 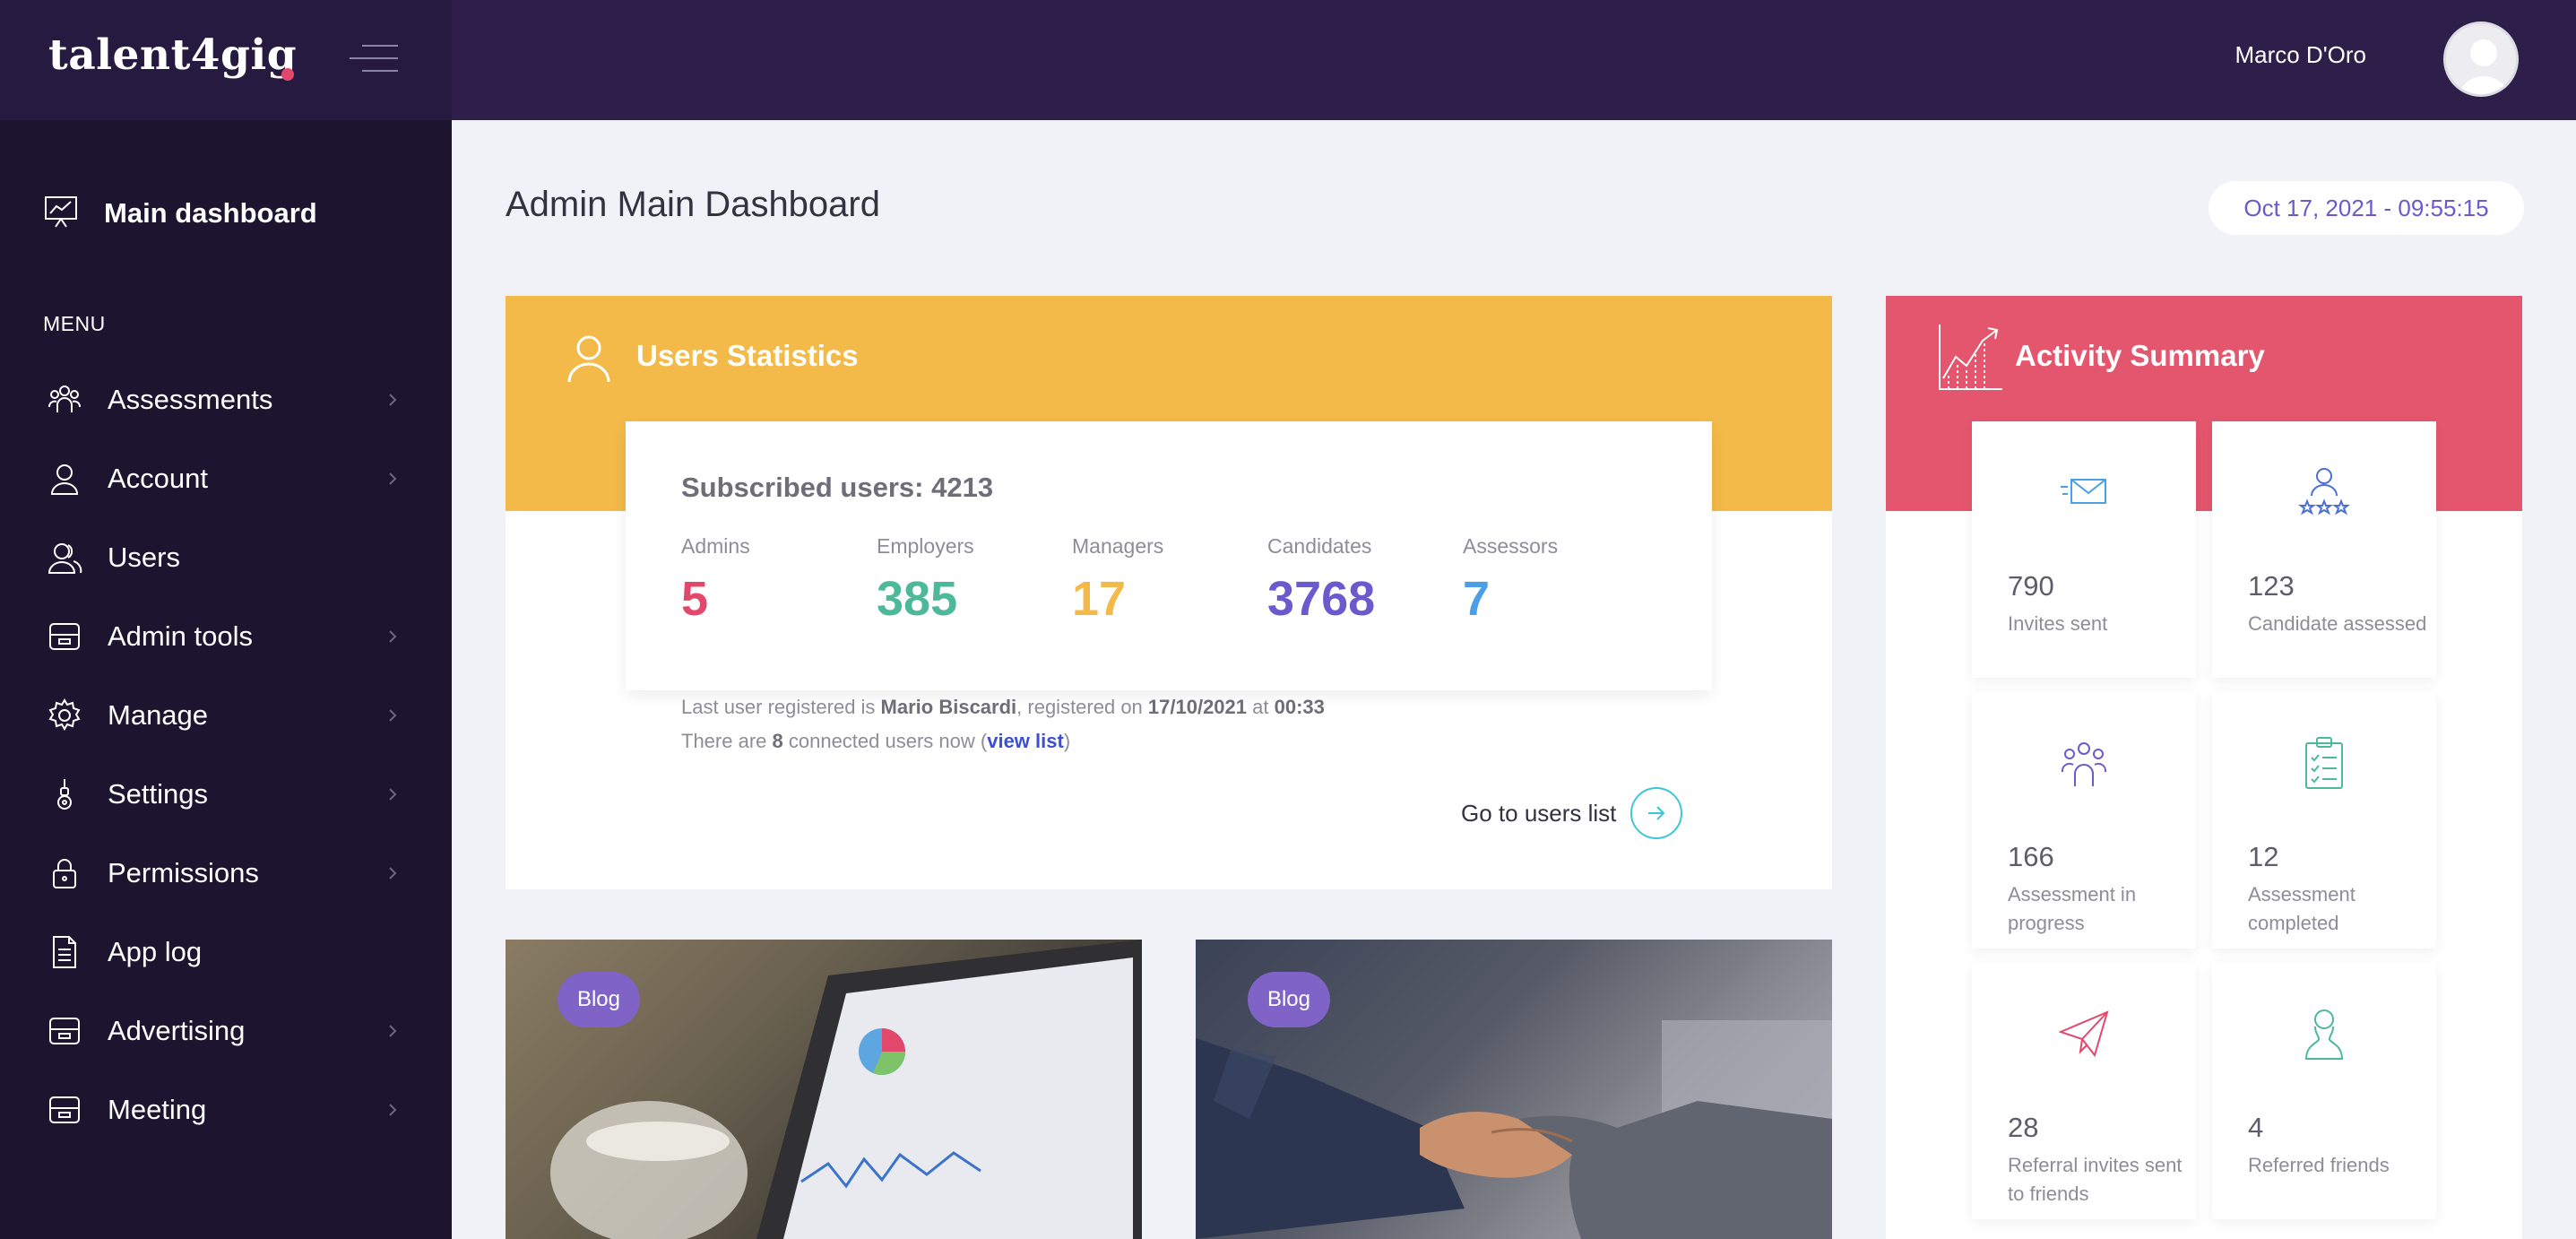 I want to click on hamburger-menu-icon, so click(x=374, y=60).